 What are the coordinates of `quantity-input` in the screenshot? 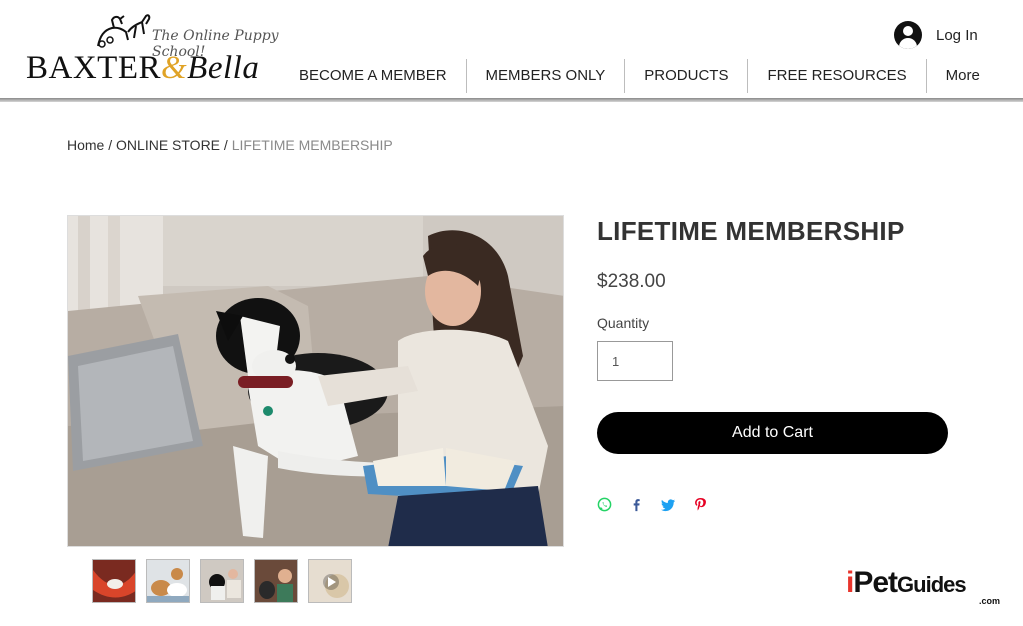 It's located at (635, 361).